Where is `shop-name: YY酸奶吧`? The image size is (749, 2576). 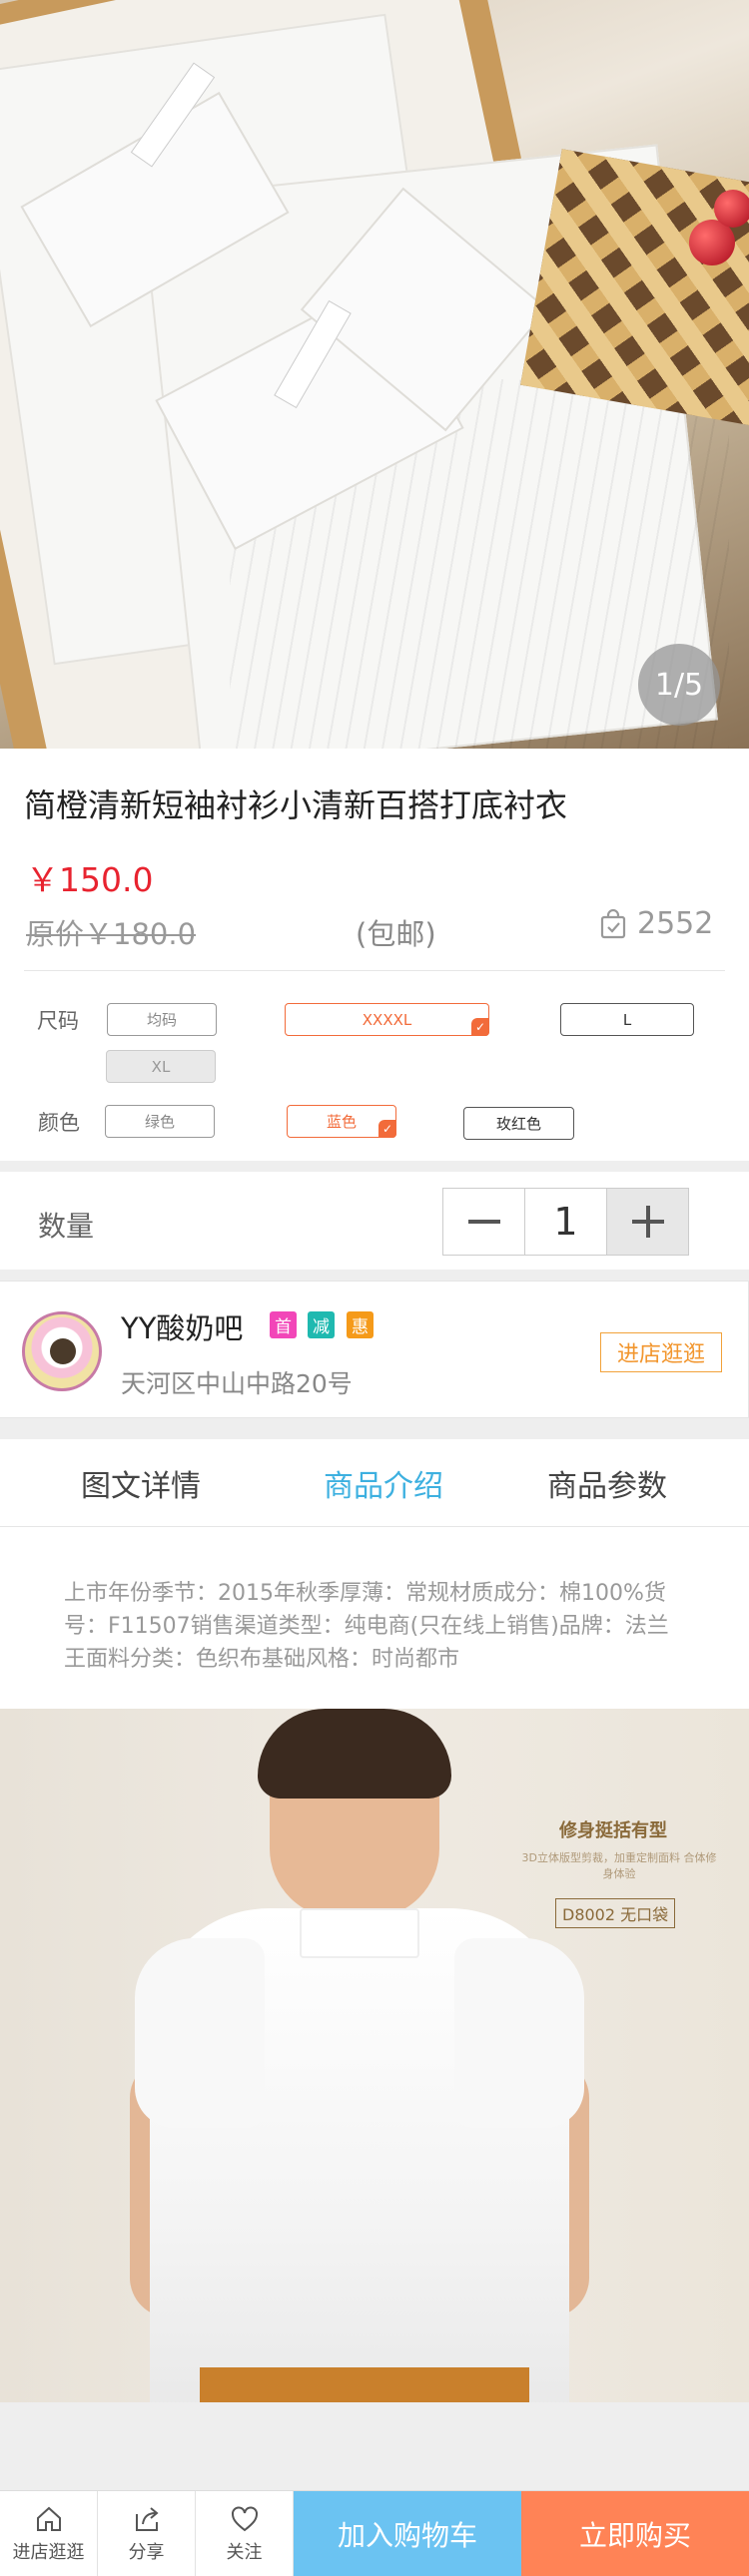 shop-name: YY酸奶吧 is located at coordinates (182, 1326).